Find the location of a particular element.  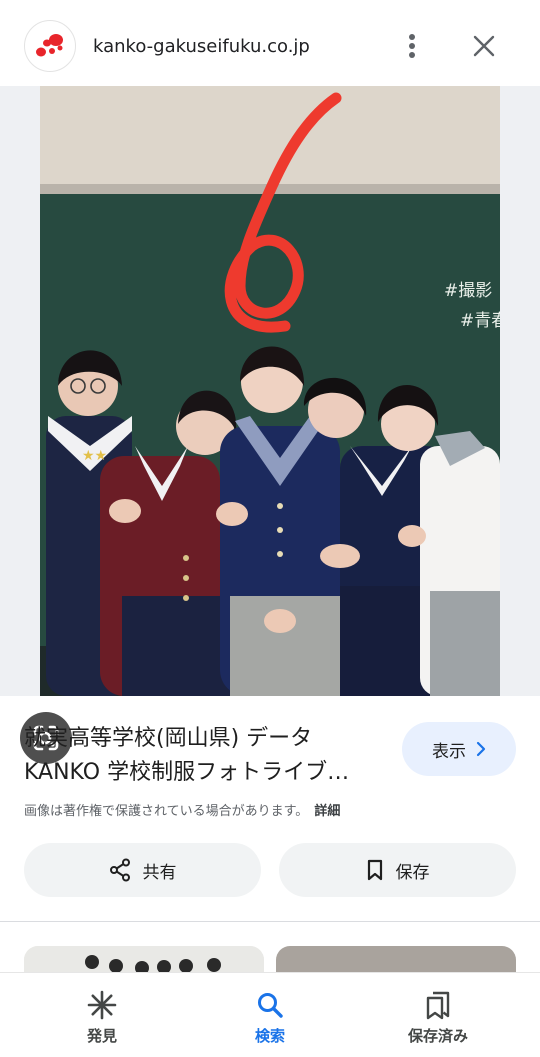

section-divider is located at coordinates (270, 921).